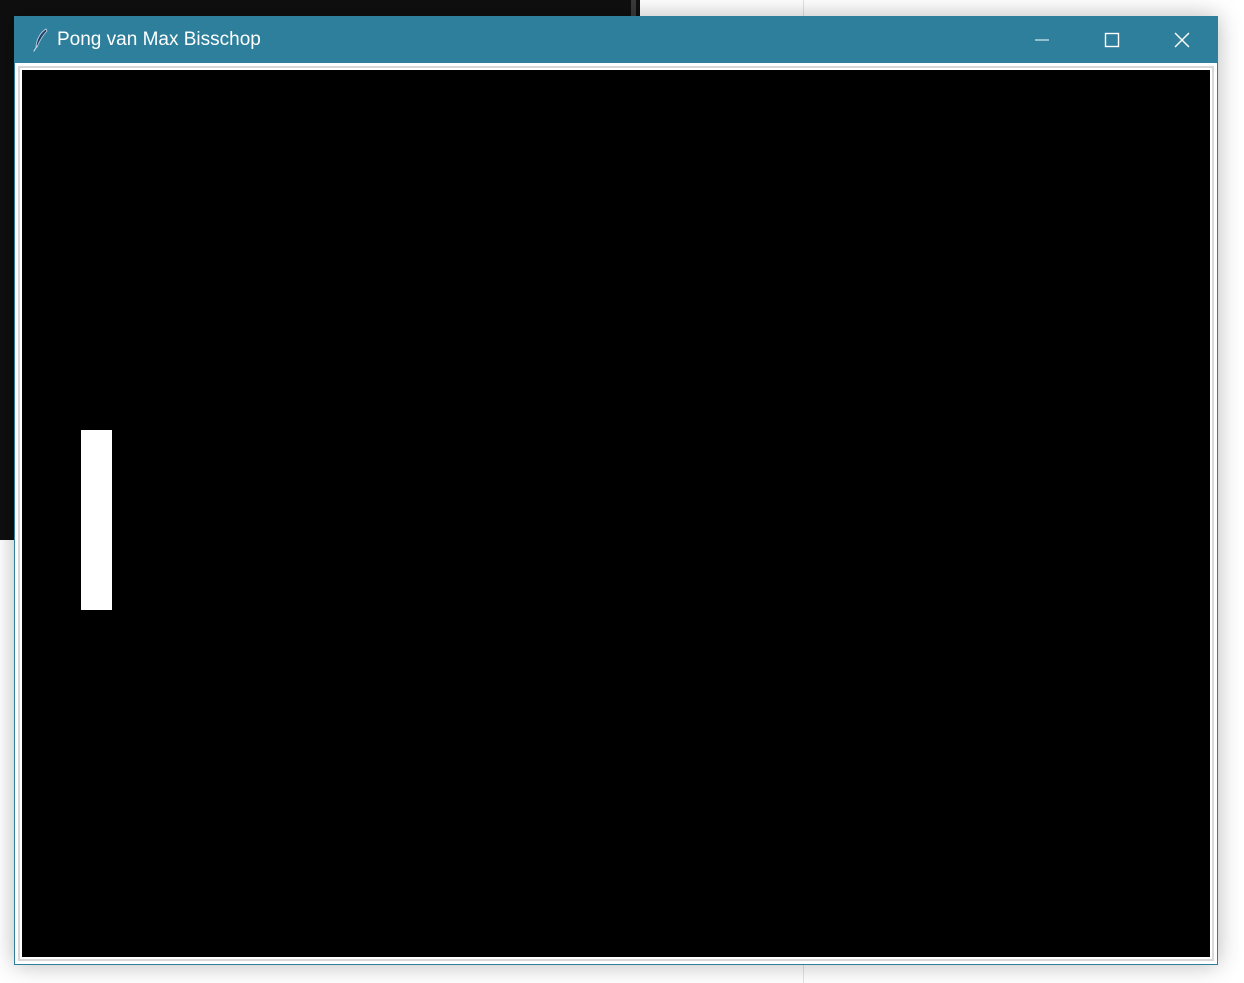 The image size is (1244, 983). I want to click on close-button, so click(1182, 40).